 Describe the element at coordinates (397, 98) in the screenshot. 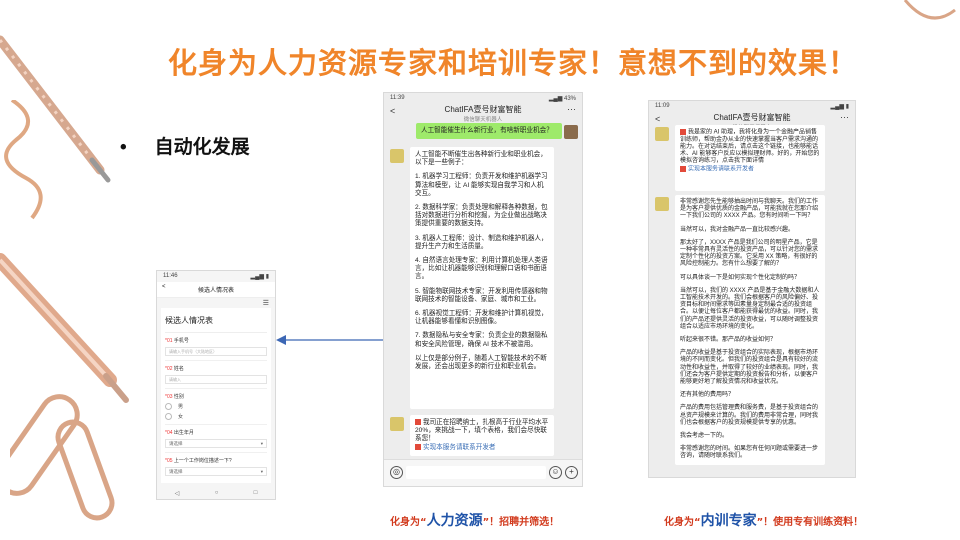

I see `status-time: 11:39` at that location.